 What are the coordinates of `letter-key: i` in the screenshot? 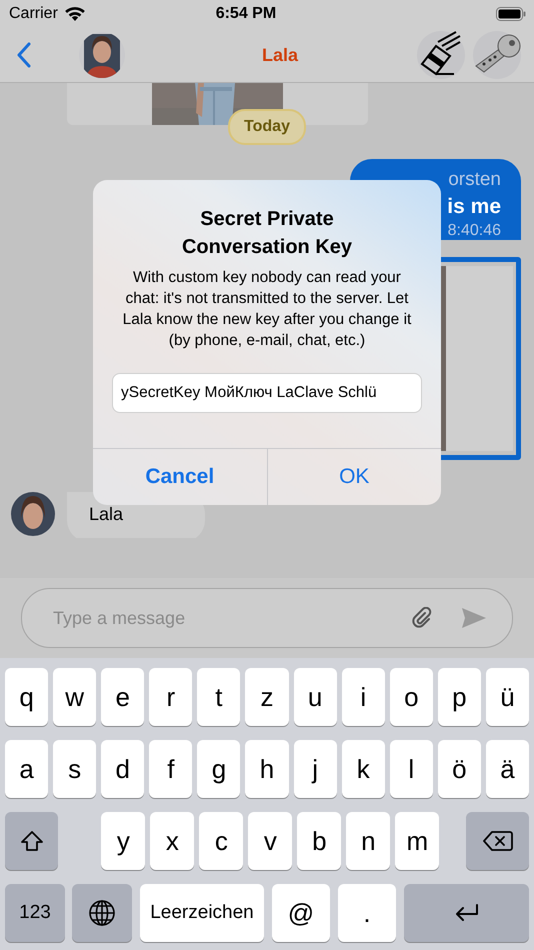 It's located at (363, 697).